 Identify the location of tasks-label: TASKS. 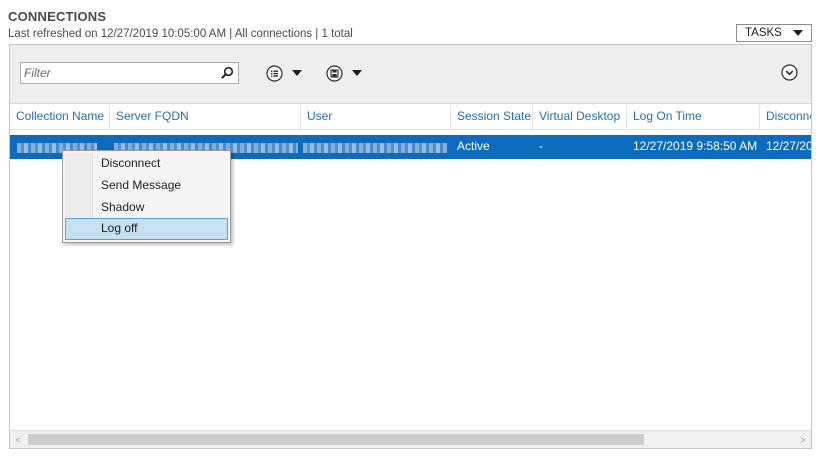
(763, 33).